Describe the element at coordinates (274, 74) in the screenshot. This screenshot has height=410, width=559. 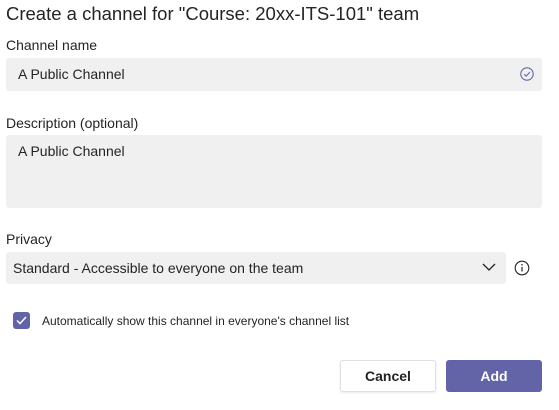
I see `channel-name-input: A Public Channel` at that location.